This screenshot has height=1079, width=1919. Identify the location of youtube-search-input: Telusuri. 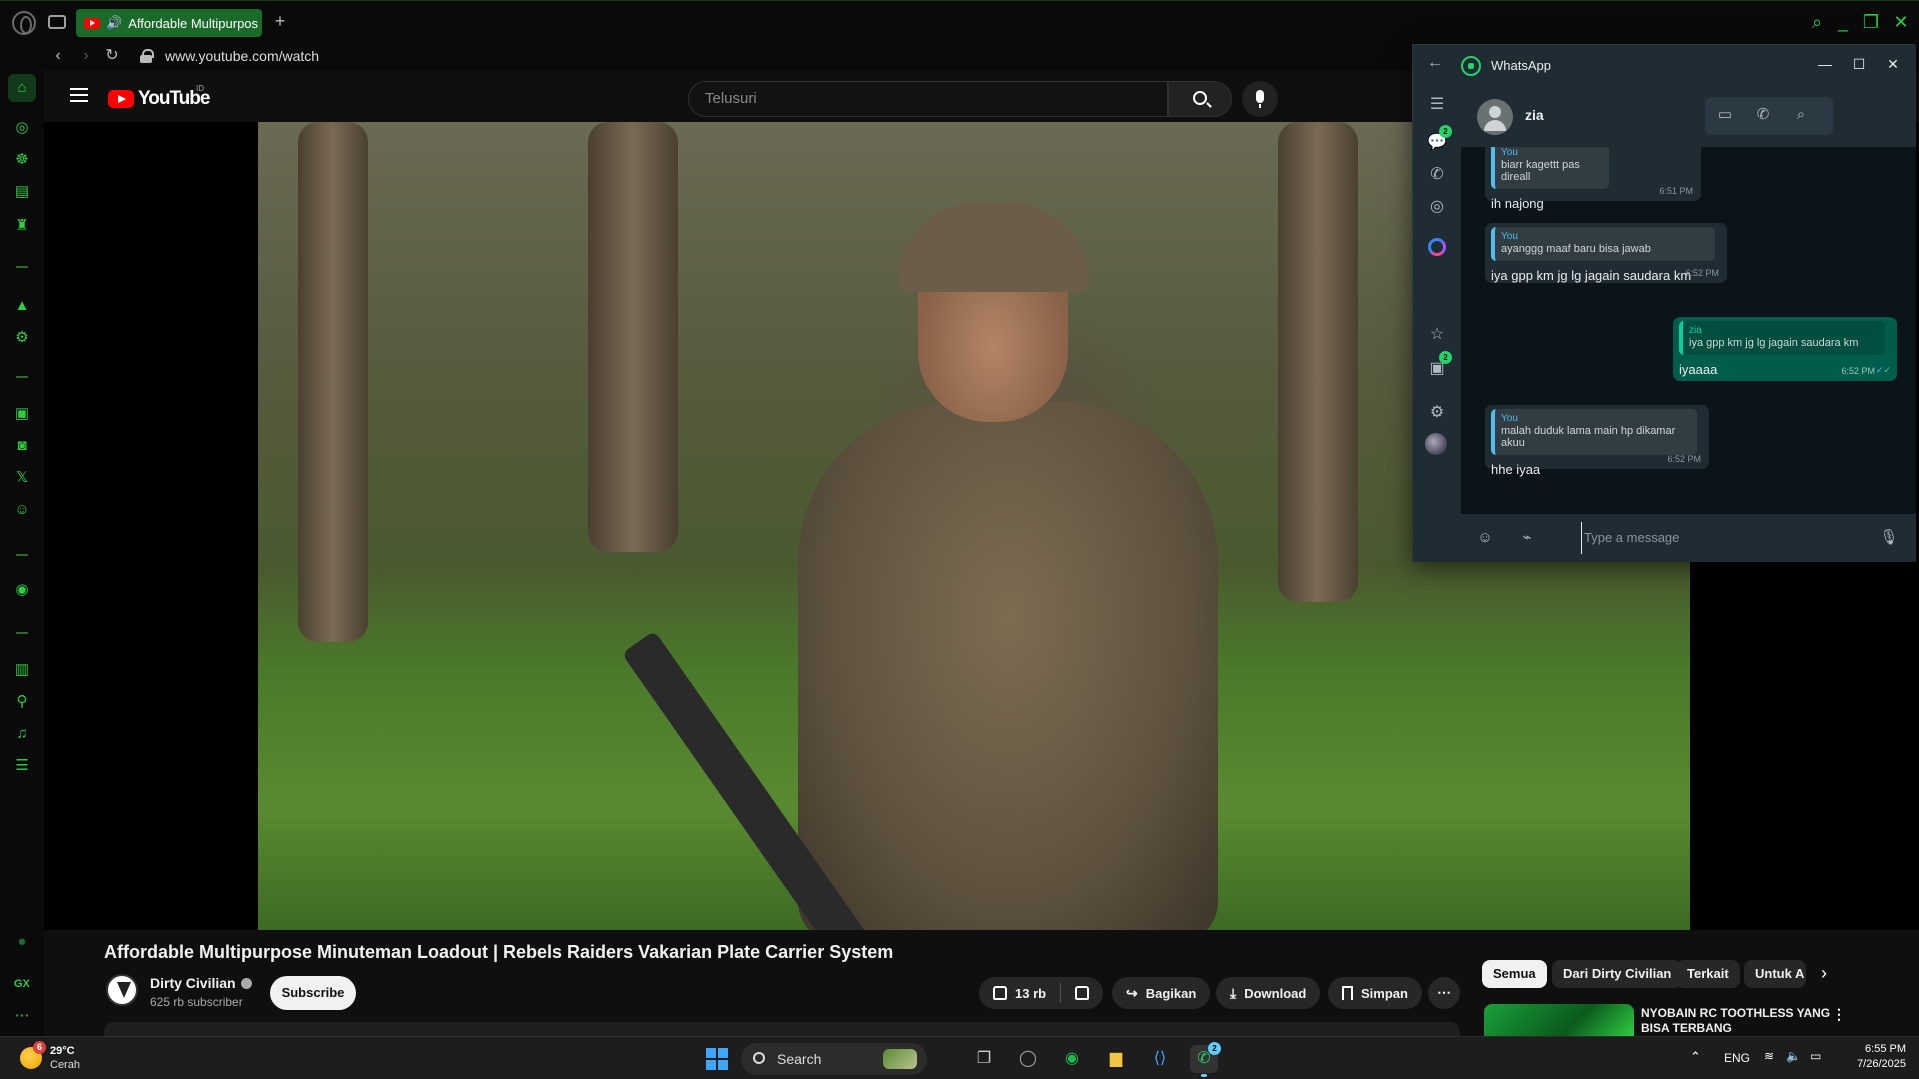
(928, 99).